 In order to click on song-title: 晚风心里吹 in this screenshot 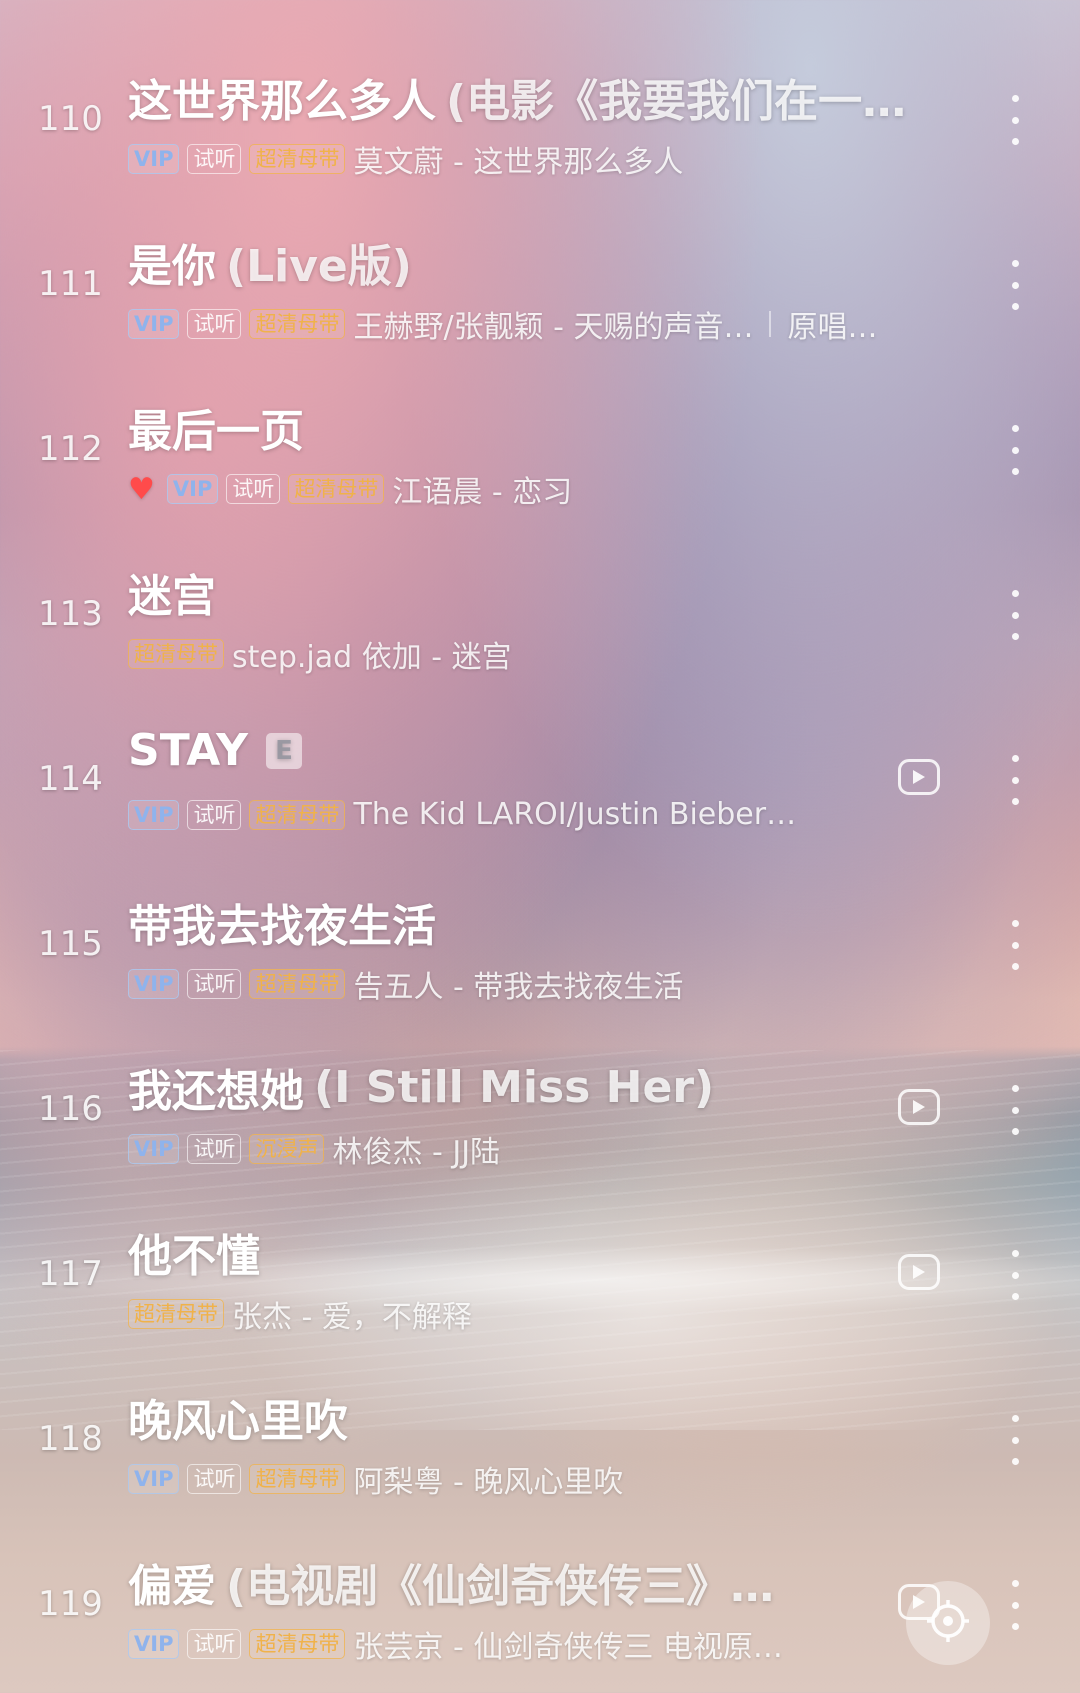, I will do `click(238, 1417)`.